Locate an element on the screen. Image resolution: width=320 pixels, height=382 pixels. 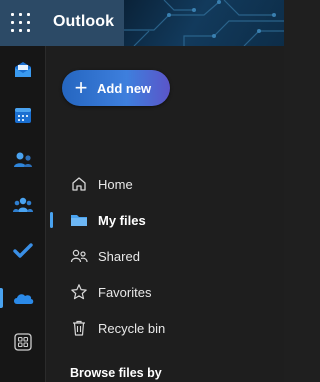
rail-todo-button is located at coordinates (22, 251).